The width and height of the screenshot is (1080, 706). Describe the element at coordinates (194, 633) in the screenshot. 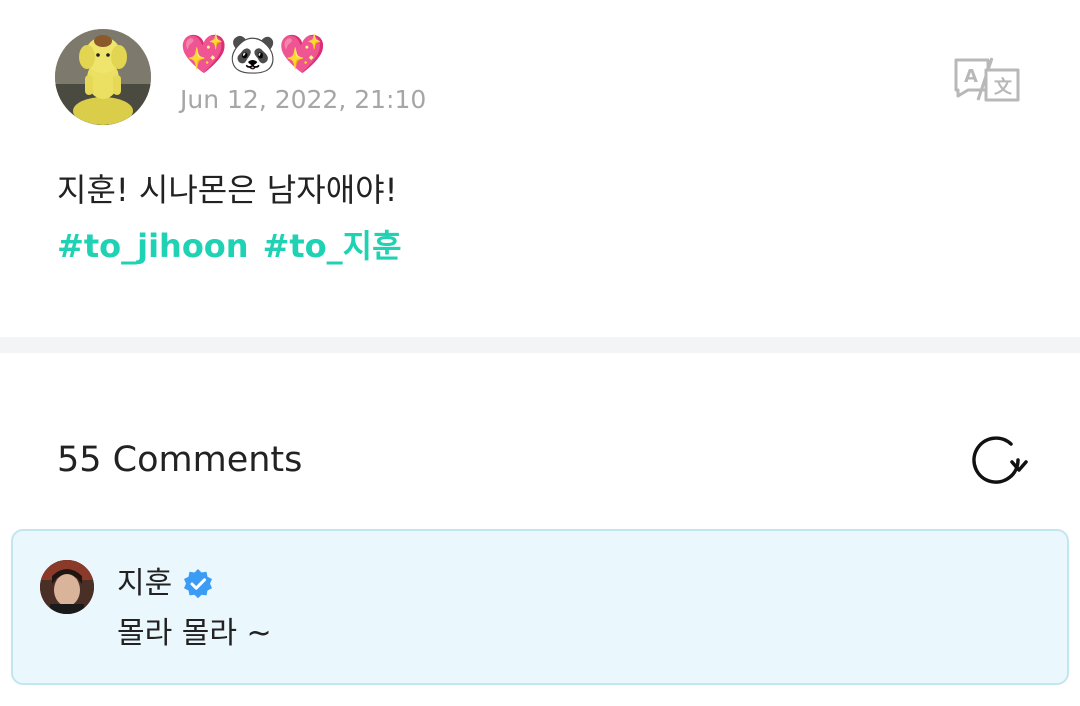

I see `comment-text: 몰라 몰라 ~` at that location.